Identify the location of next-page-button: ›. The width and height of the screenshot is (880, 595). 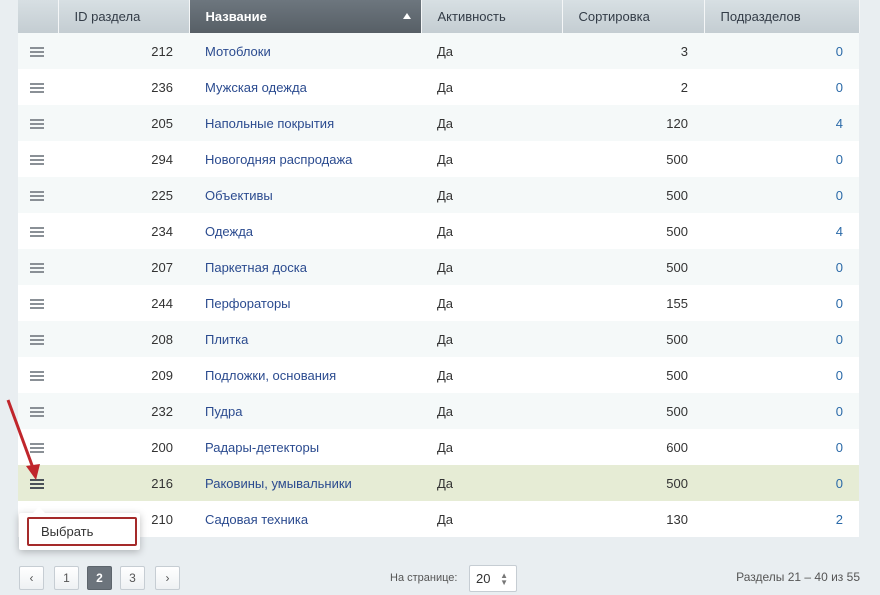
(167, 578).